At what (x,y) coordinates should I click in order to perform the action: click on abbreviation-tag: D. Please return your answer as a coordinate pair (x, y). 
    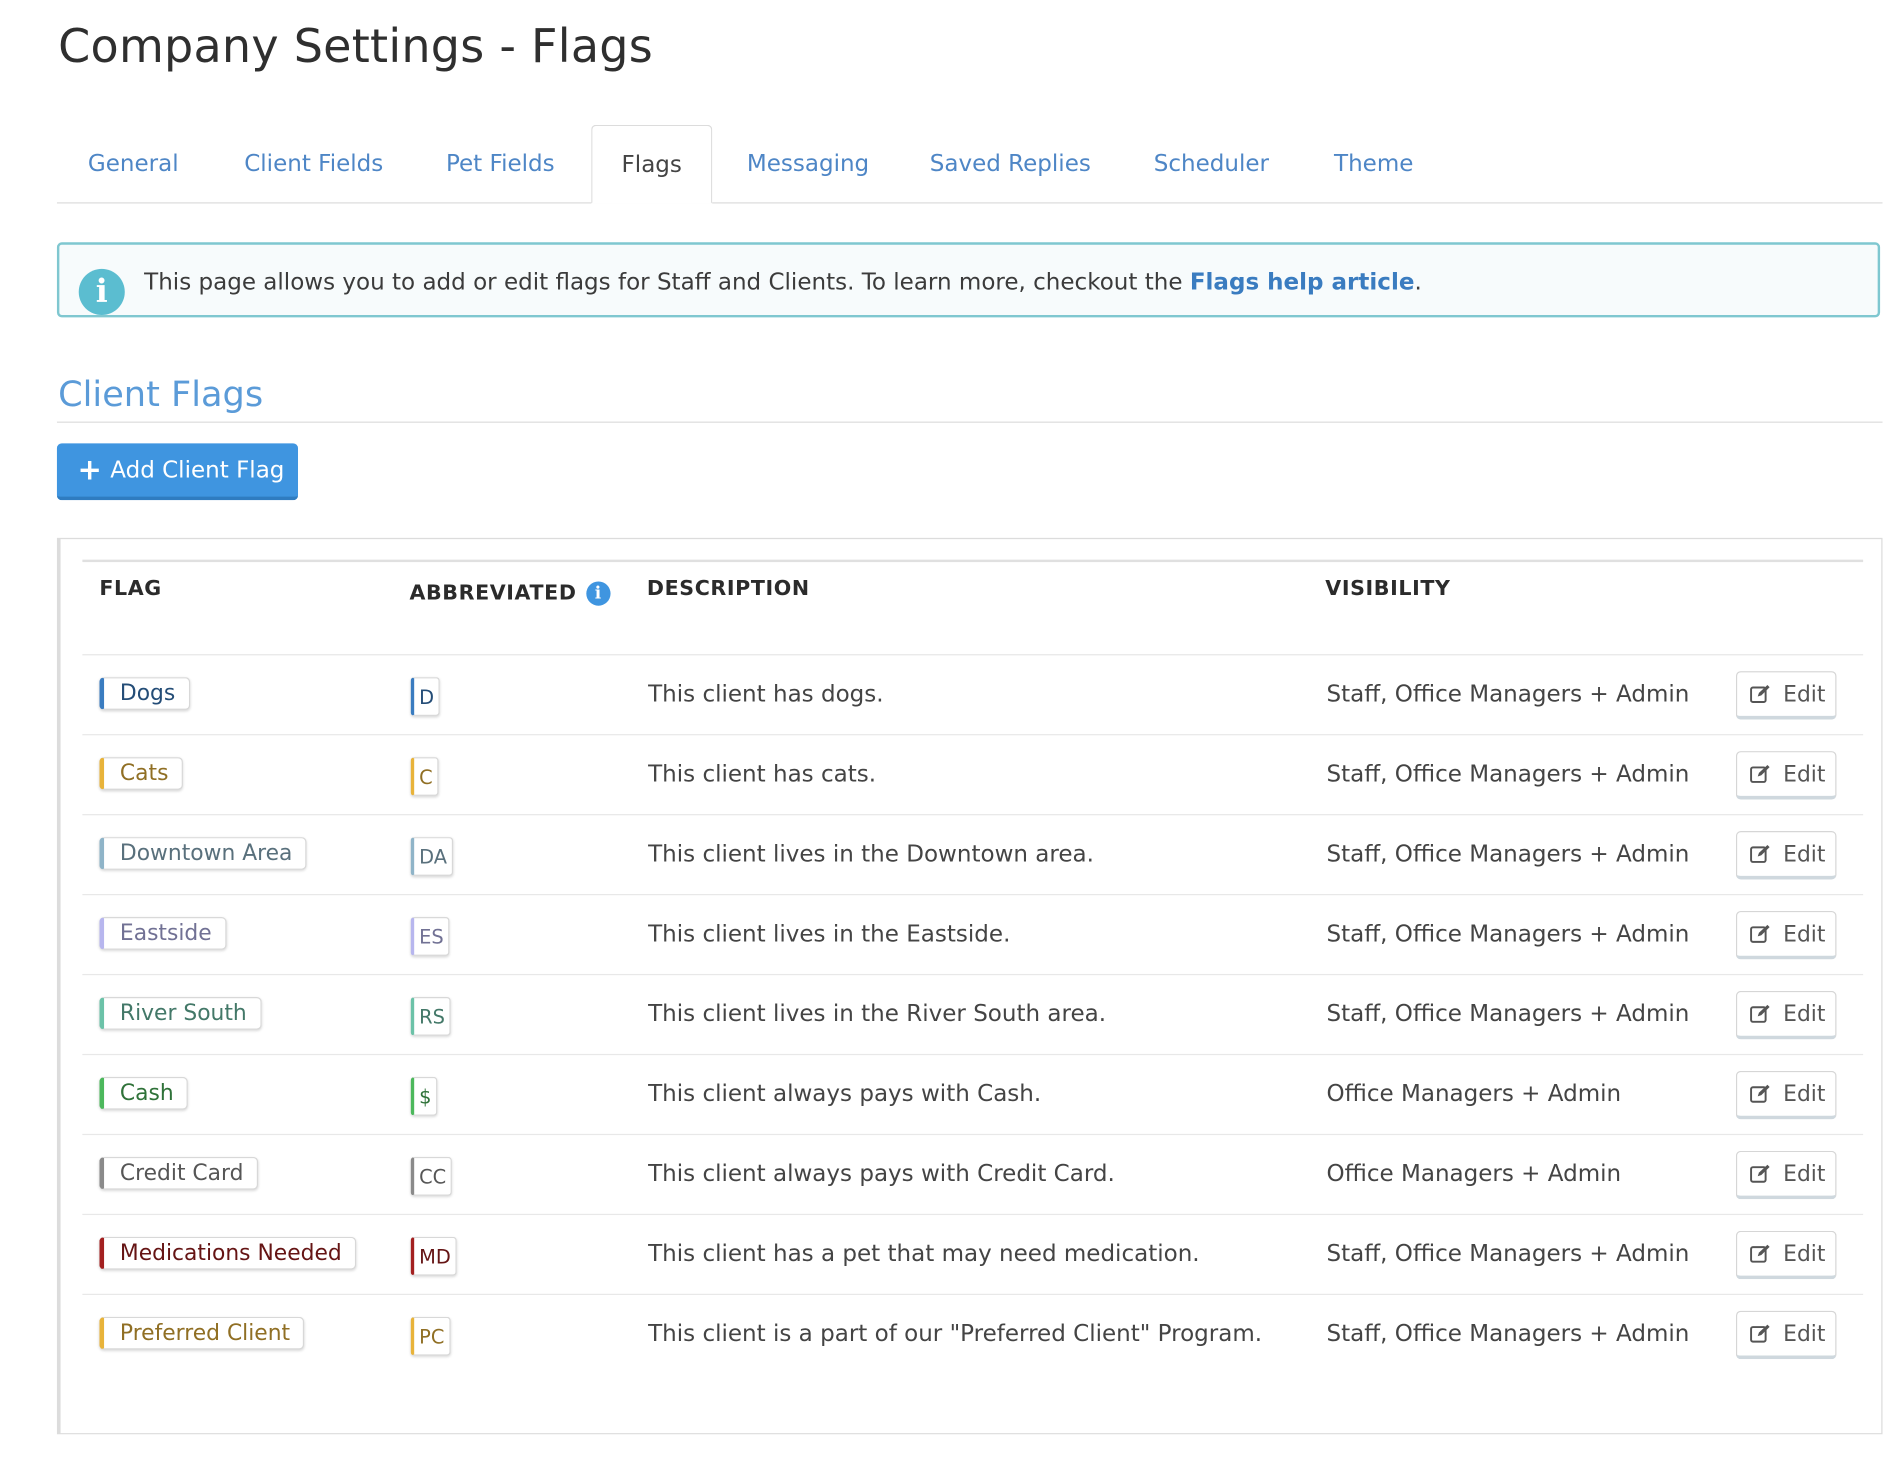
    Looking at the image, I should click on (425, 696).